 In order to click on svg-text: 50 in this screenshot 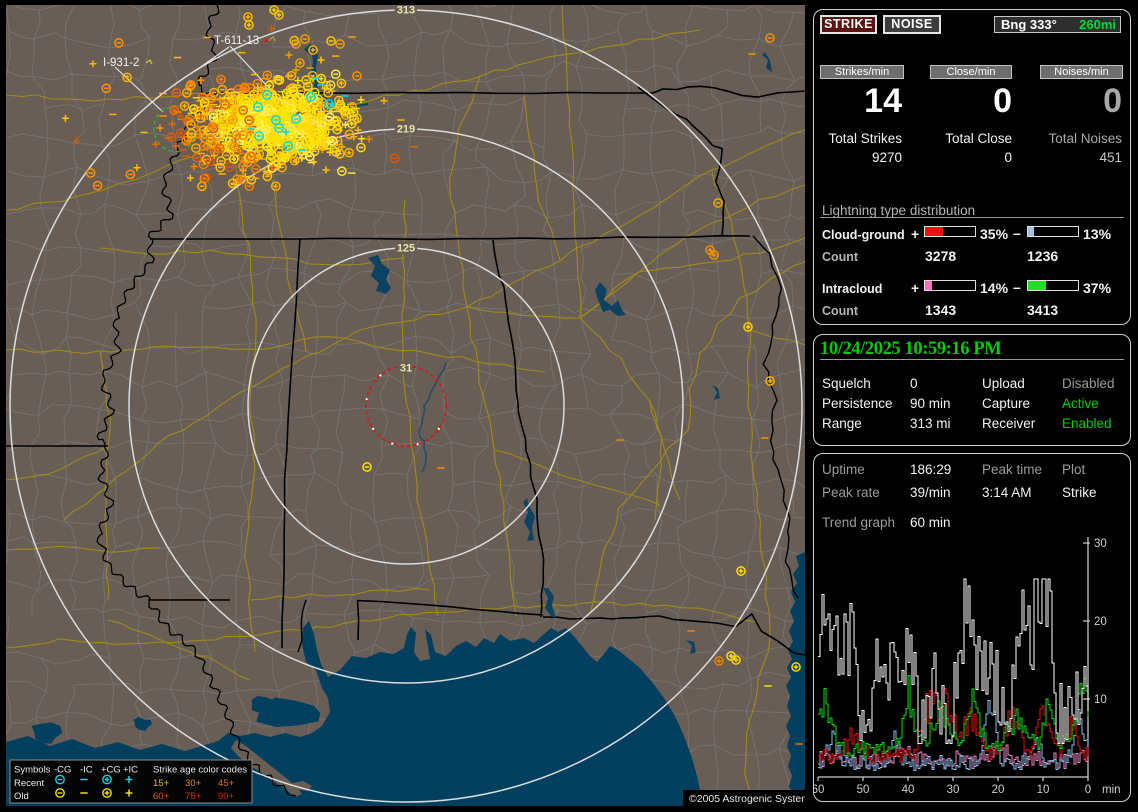, I will do `click(863, 790)`.